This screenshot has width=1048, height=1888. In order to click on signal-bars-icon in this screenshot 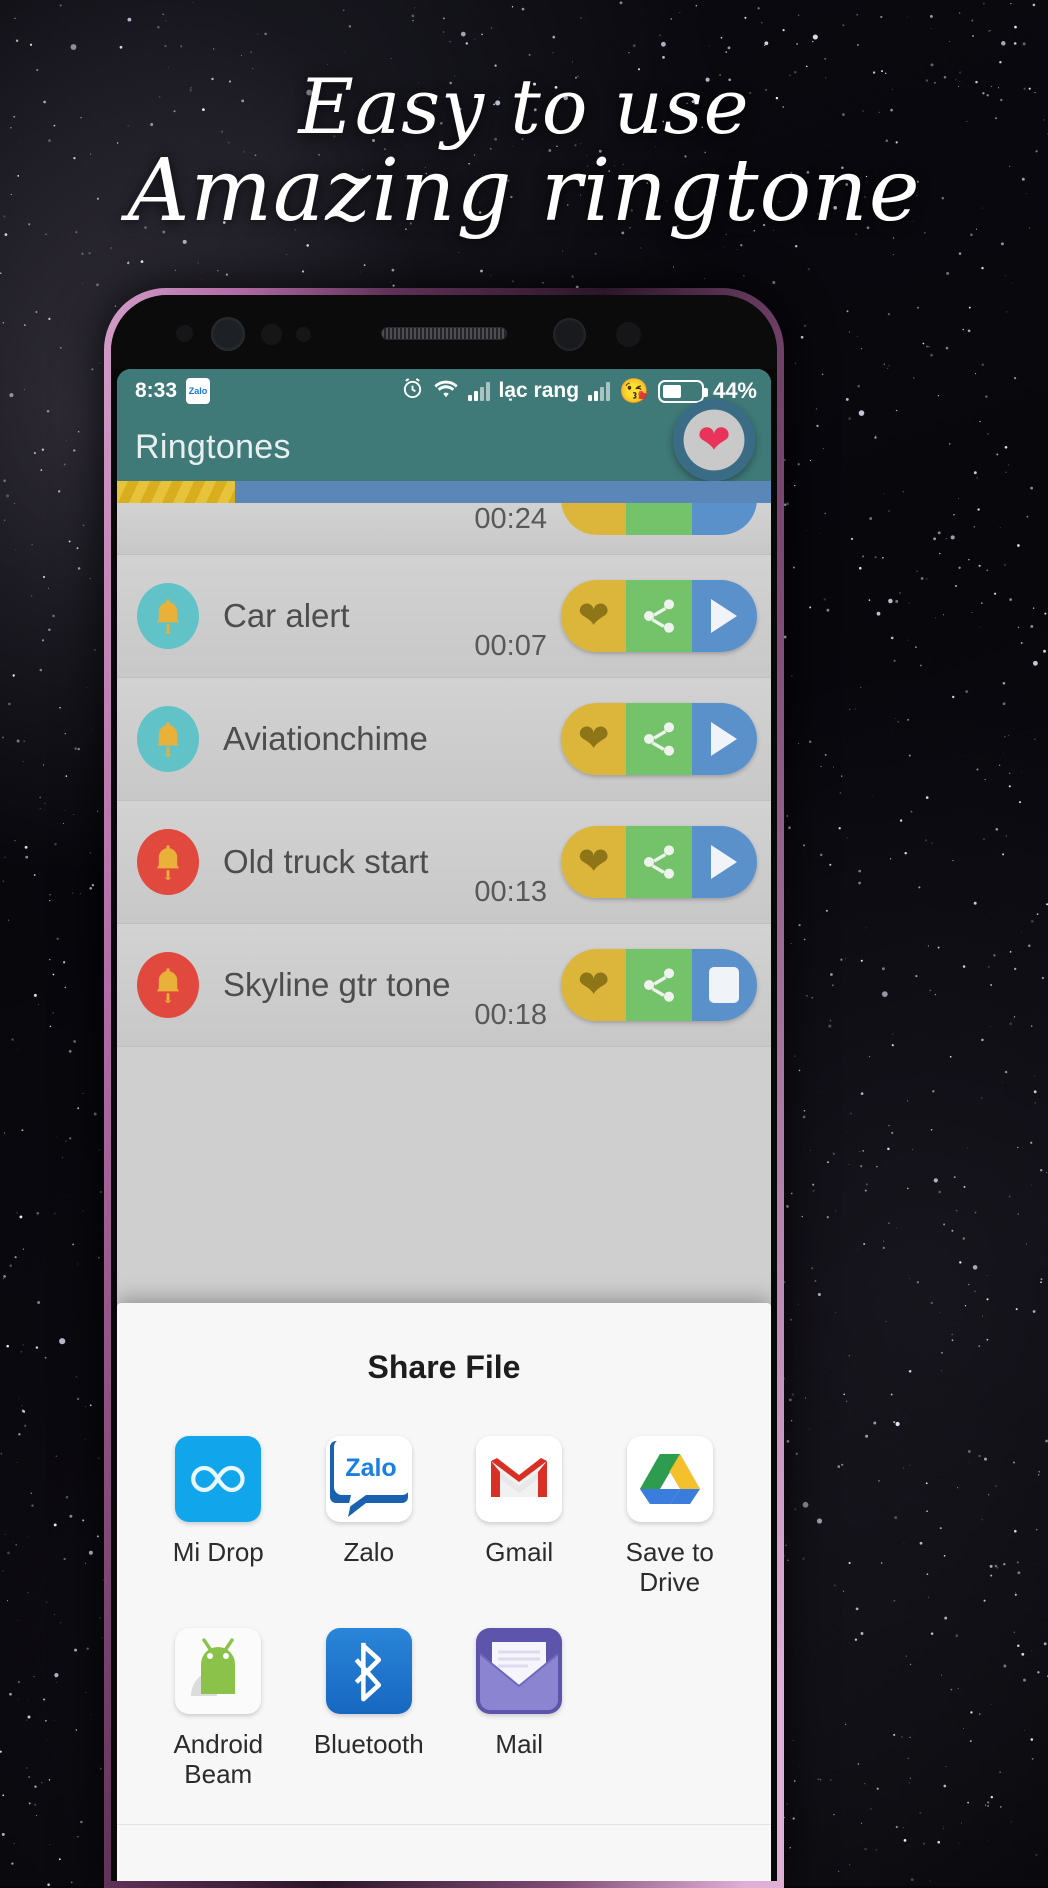, I will do `click(478, 391)`.